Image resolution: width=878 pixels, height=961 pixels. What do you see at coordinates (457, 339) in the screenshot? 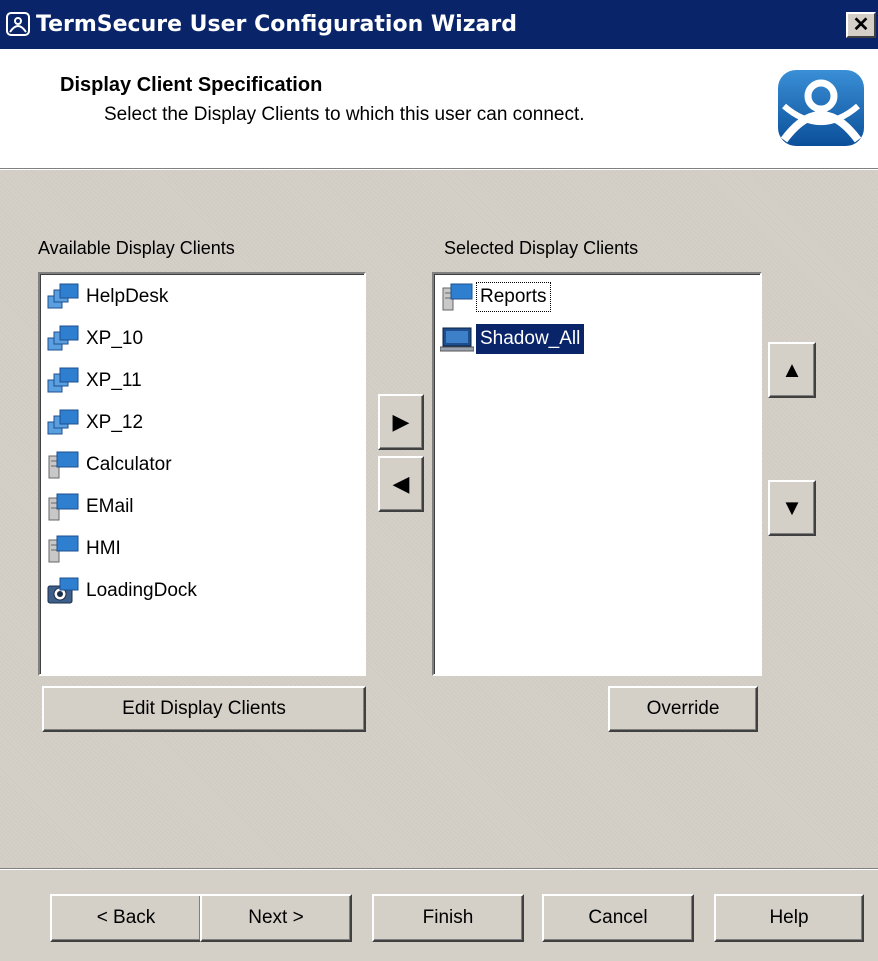
I see `shadow-monitor-icon` at bounding box center [457, 339].